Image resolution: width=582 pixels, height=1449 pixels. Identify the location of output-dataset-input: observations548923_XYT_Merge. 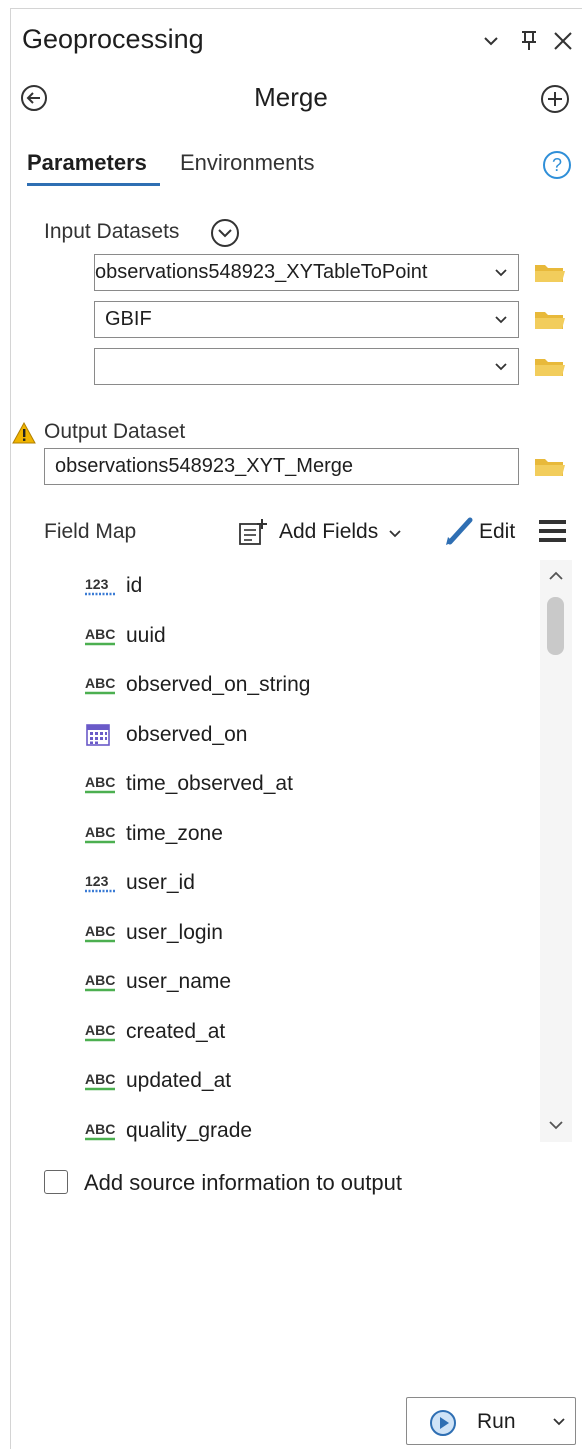
(281, 466).